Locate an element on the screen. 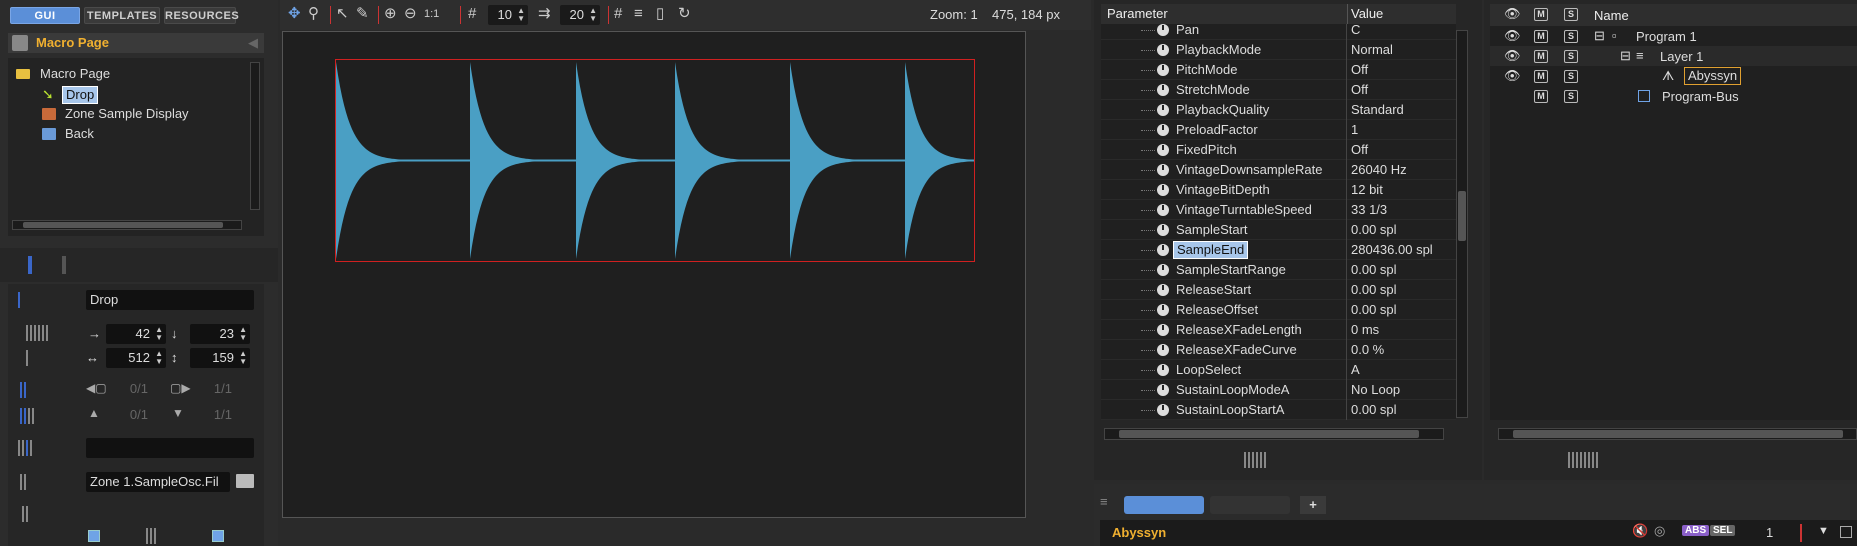  grid-y-field: 20 ▲ ▼ is located at coordinates (580, 15).